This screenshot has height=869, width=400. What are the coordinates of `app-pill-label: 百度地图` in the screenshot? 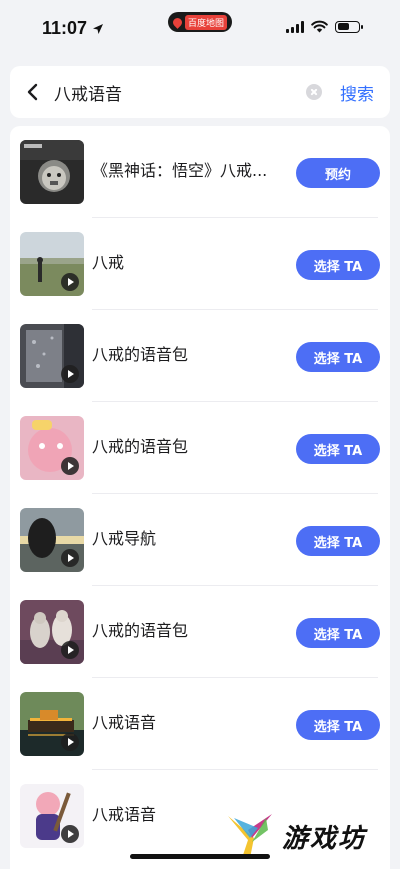 It's located at (205, 22).